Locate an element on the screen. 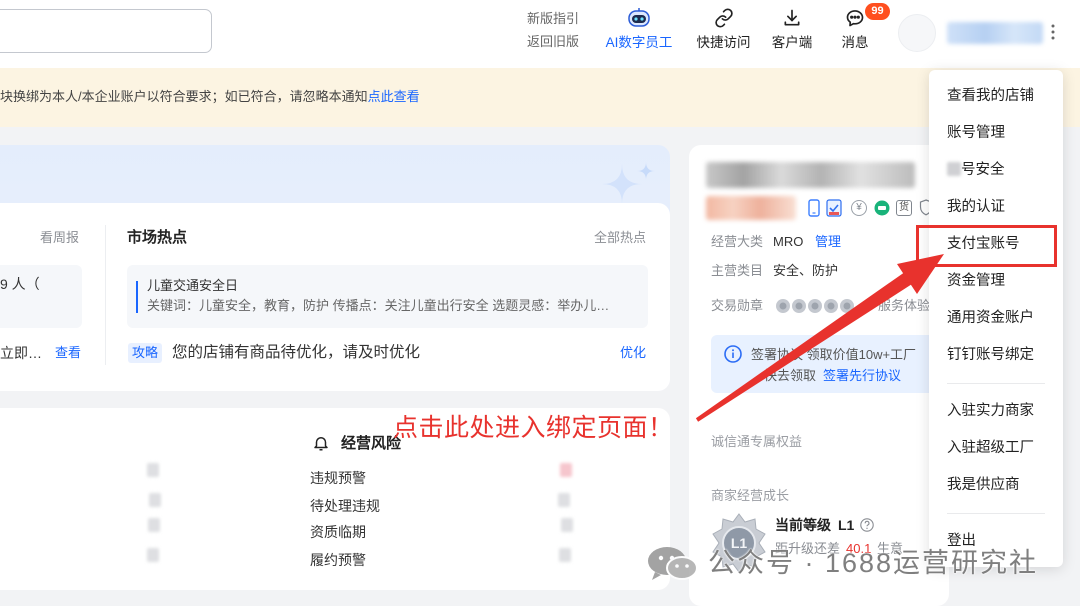 The width and height of the screenshot is (1080, 606). notice-message: 块换绑为本人/本企业账户以符合要求；如已符合，请忽略本通知点此查看 is located at coordinates (210, 97).